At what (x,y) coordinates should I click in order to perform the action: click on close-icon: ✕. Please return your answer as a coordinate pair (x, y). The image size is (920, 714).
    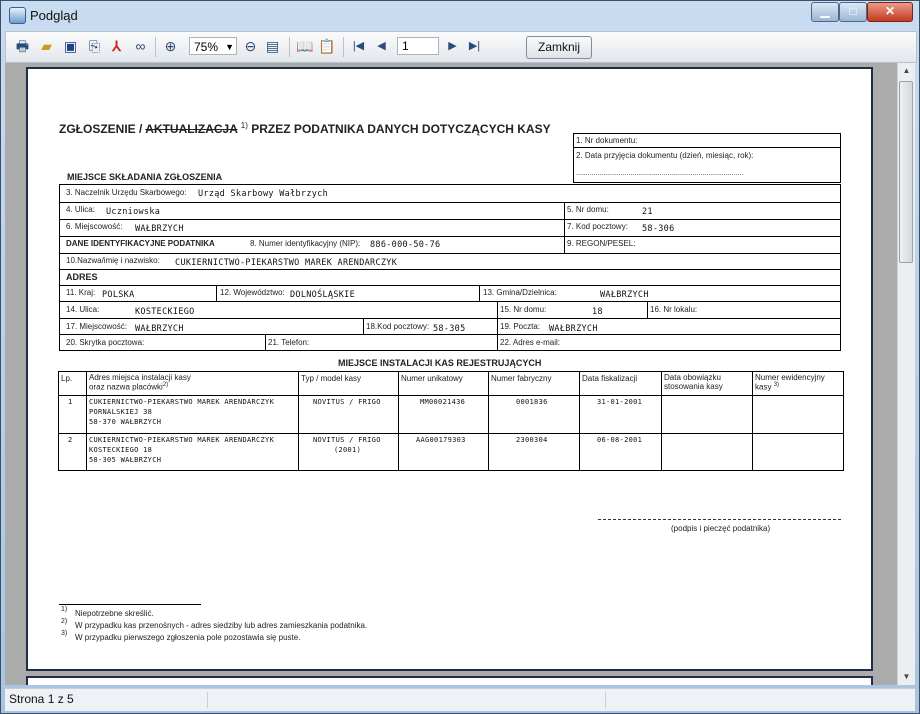
    Looking at the image, I should click on (890, 11).